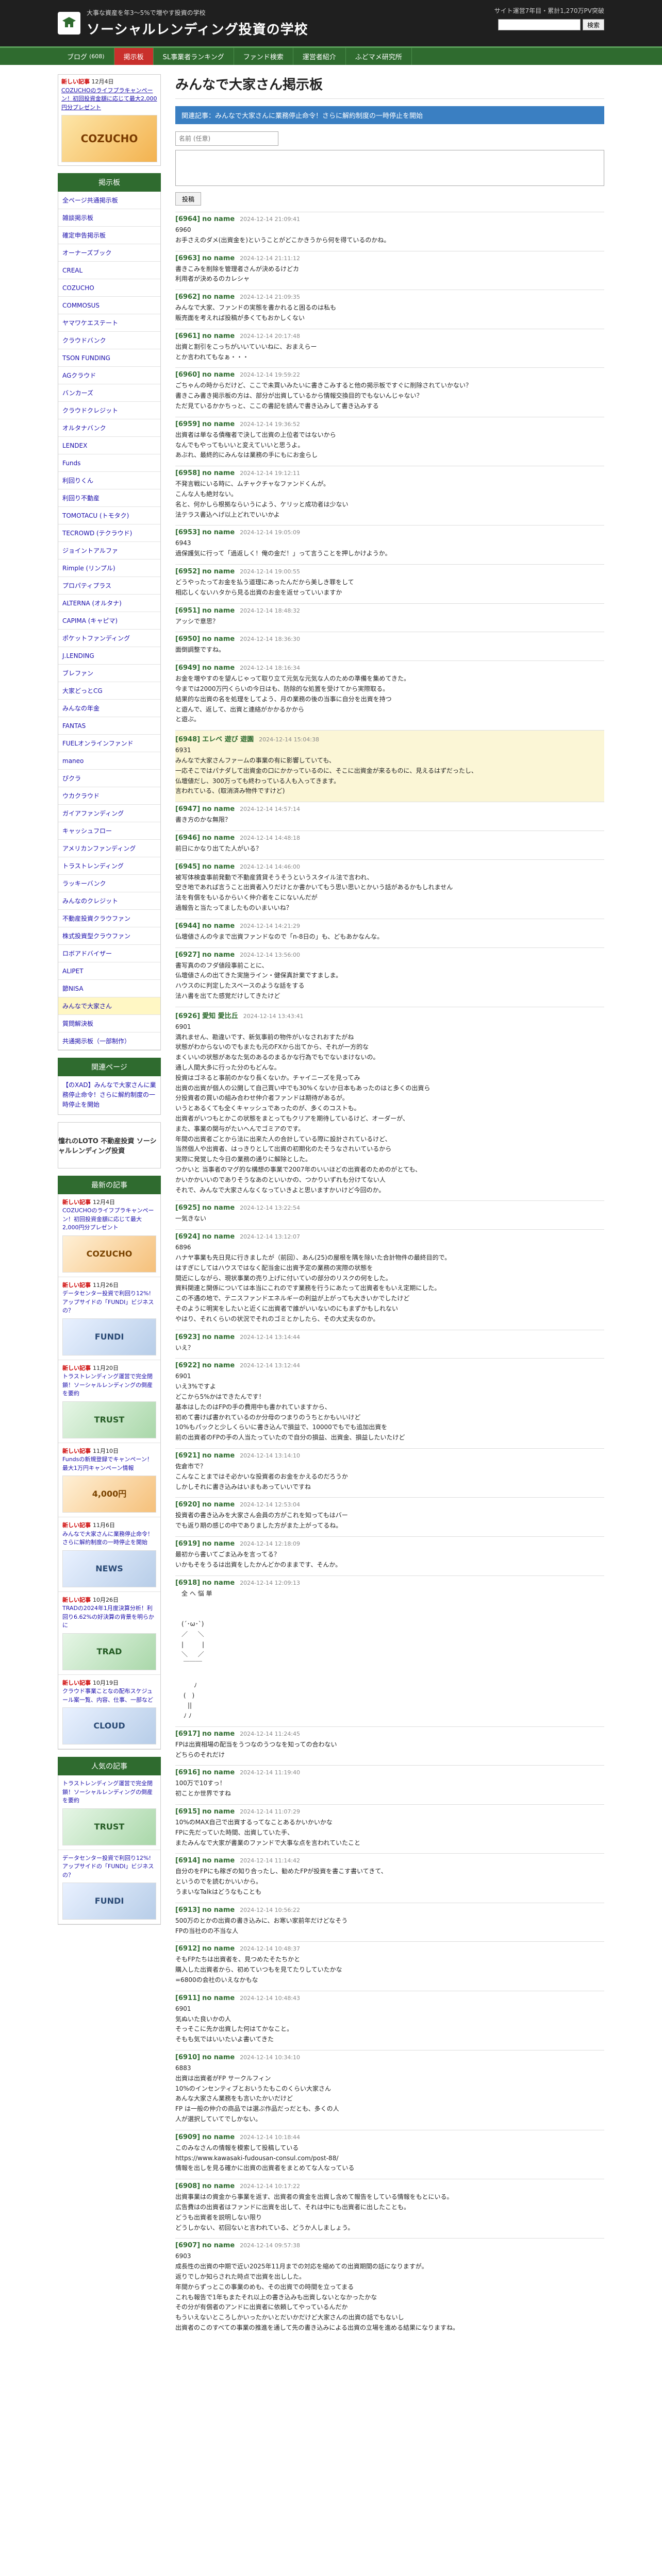 The height and width of the screenshot is (2576, 662). I want to click on article-thumbnail: CLOUD, so click(109, 1726).